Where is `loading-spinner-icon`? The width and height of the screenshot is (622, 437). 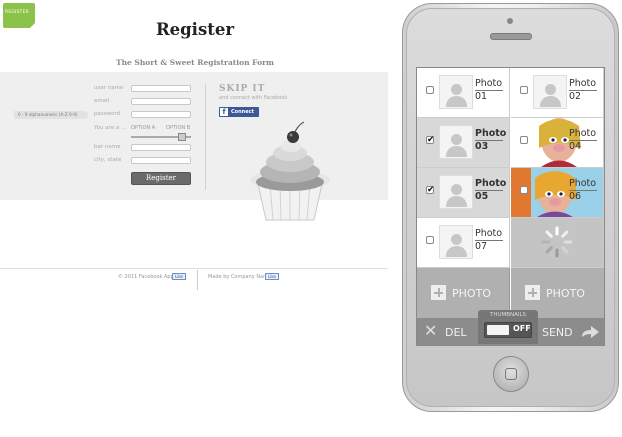
loading-spinner-icon is located at coordinates (557, 242).